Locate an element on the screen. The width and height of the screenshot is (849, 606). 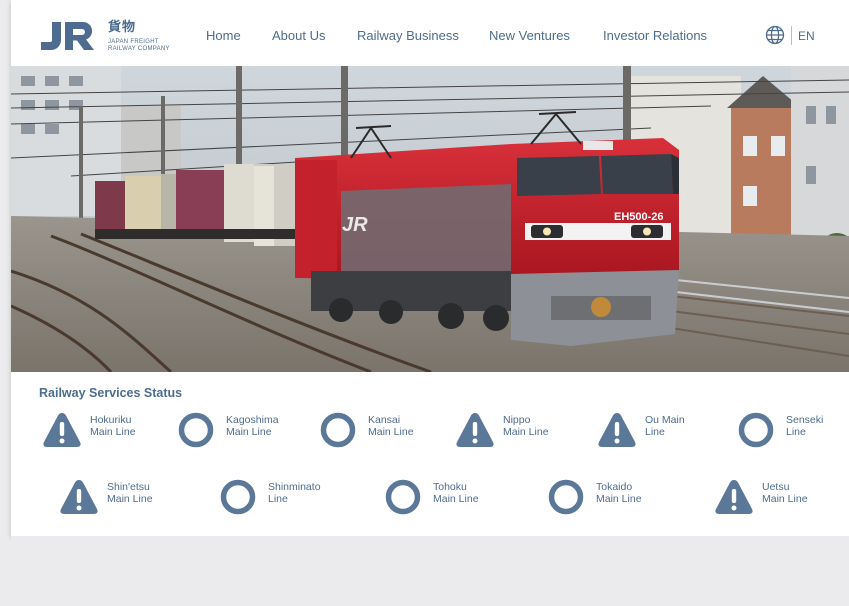
service-name-line1: Ou Main is located at coordinates (665, 420).